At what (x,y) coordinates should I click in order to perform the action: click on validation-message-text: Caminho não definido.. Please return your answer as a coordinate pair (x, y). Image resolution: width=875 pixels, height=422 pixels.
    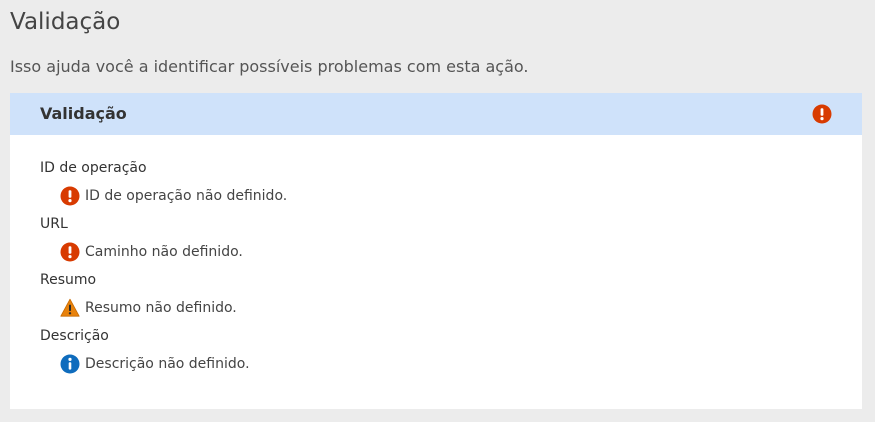
    Looking at the image, I should click on (164, 252).